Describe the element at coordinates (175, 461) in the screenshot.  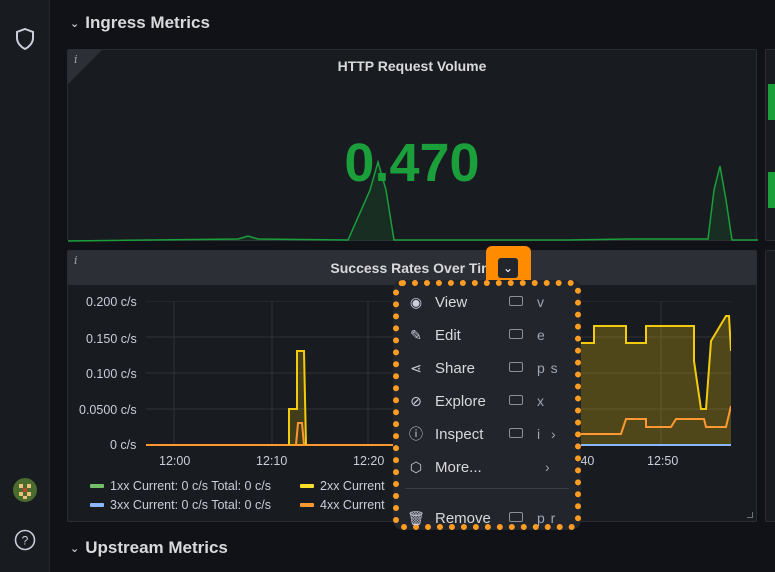
I see `x-tick: 12:00` at that location.